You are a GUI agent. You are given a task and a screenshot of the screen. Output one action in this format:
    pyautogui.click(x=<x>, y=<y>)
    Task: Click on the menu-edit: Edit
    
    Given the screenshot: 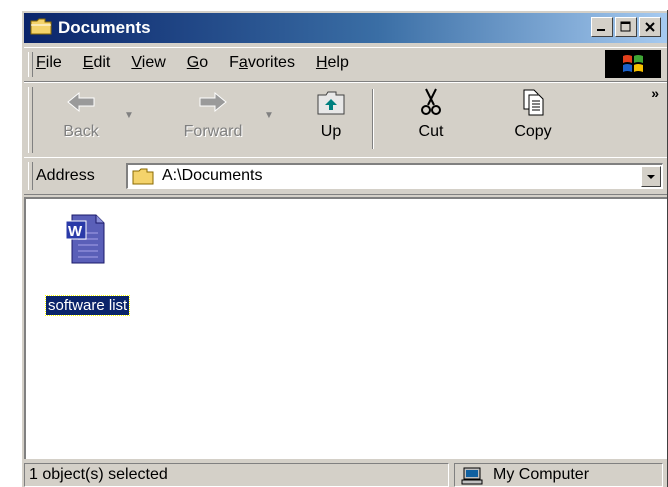 What is the action you would take?
    pyautogui.click(x=97, y=63)
    